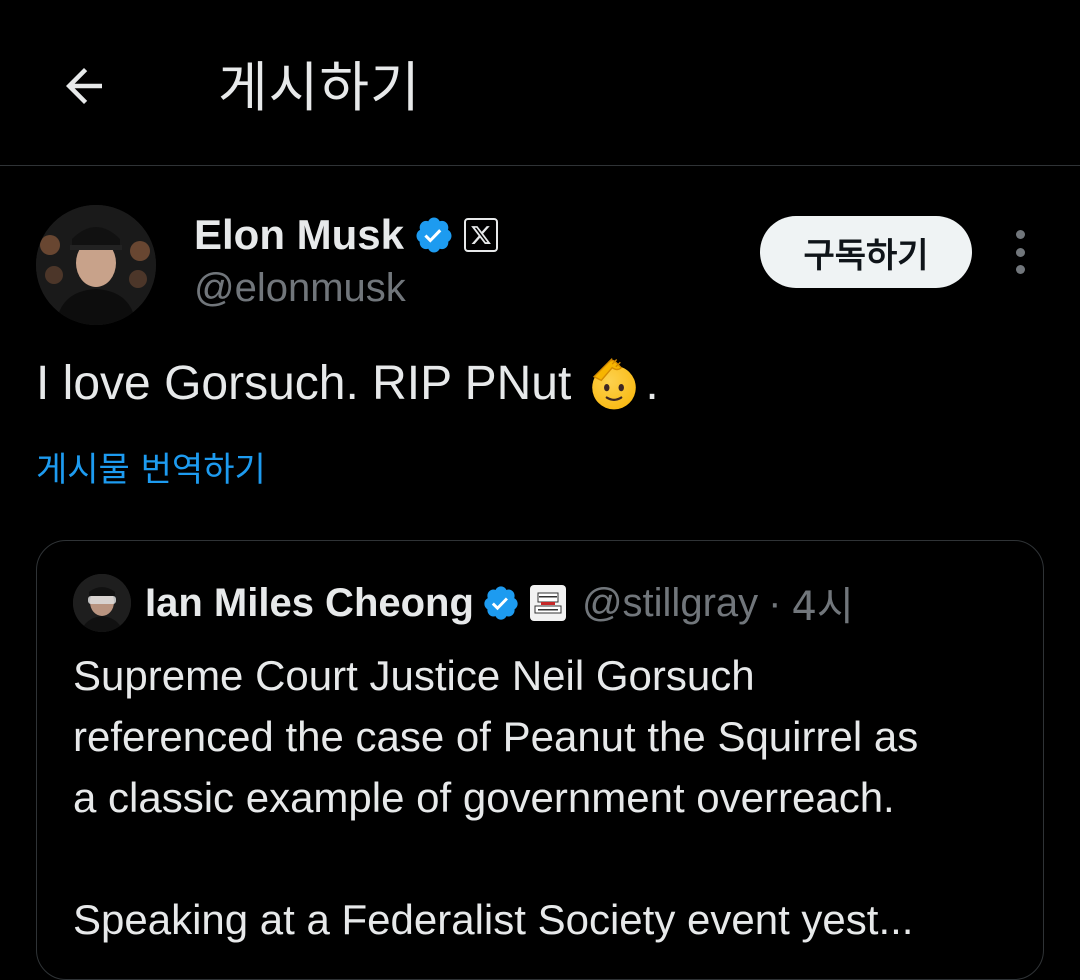 The height and width of the screenshot is (980, 1080). What do you see at coordinates (304, 383) in the screenshot?
I see `post-text-main: I love Gorsuch. RIP PNut` at bounding box center [304, 383].